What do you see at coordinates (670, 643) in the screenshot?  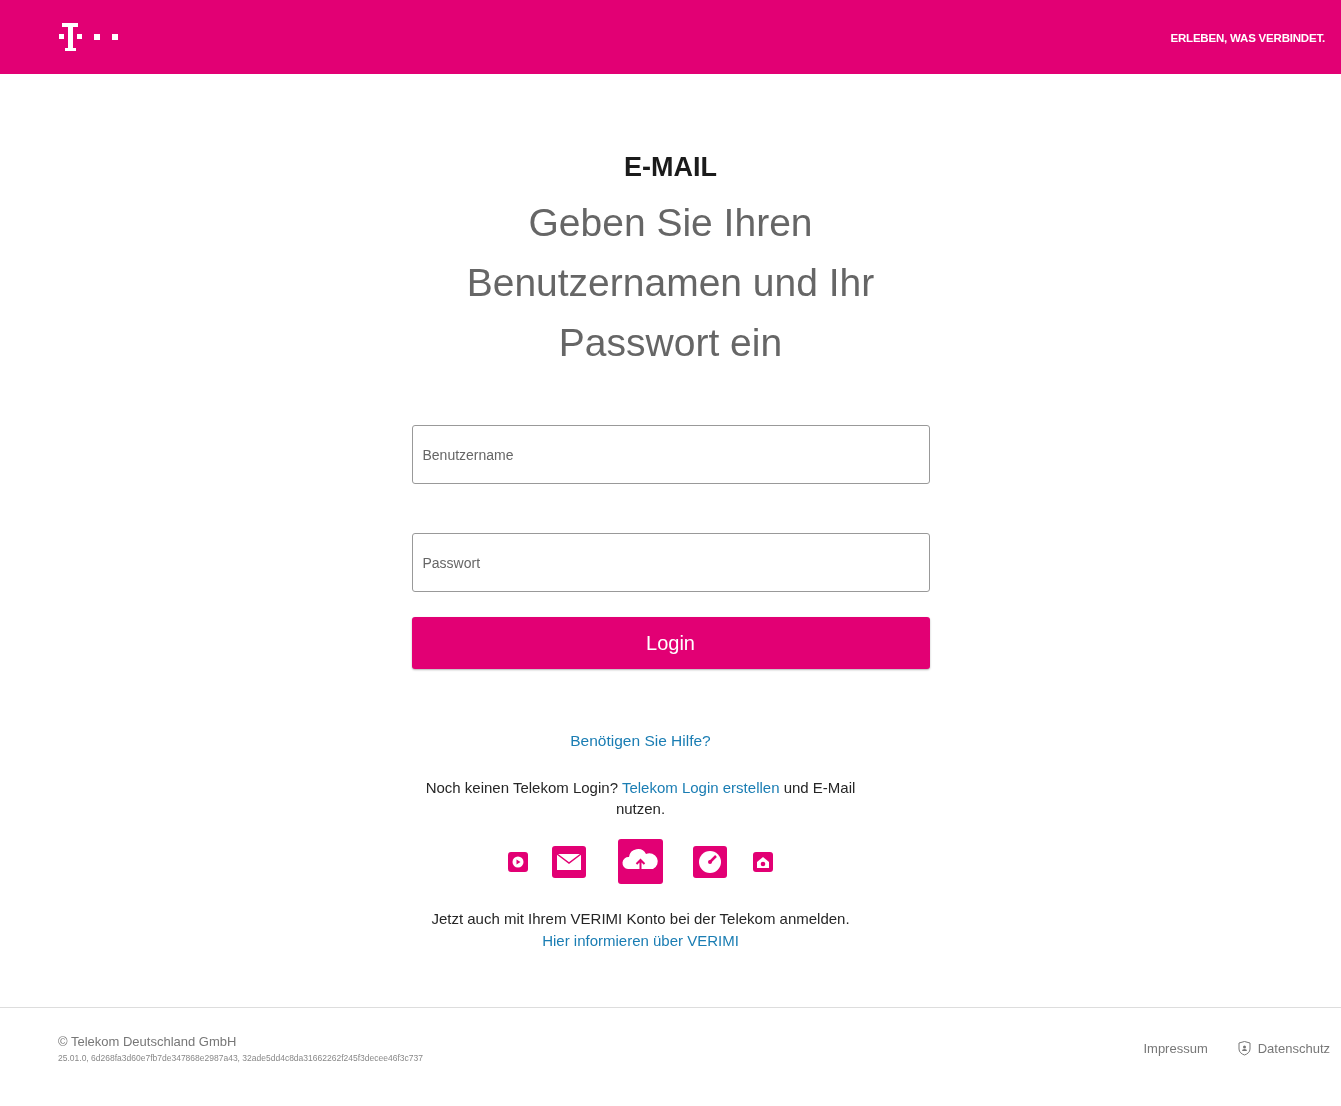 I see `login-button: Login` at bounding box center [670, 643].